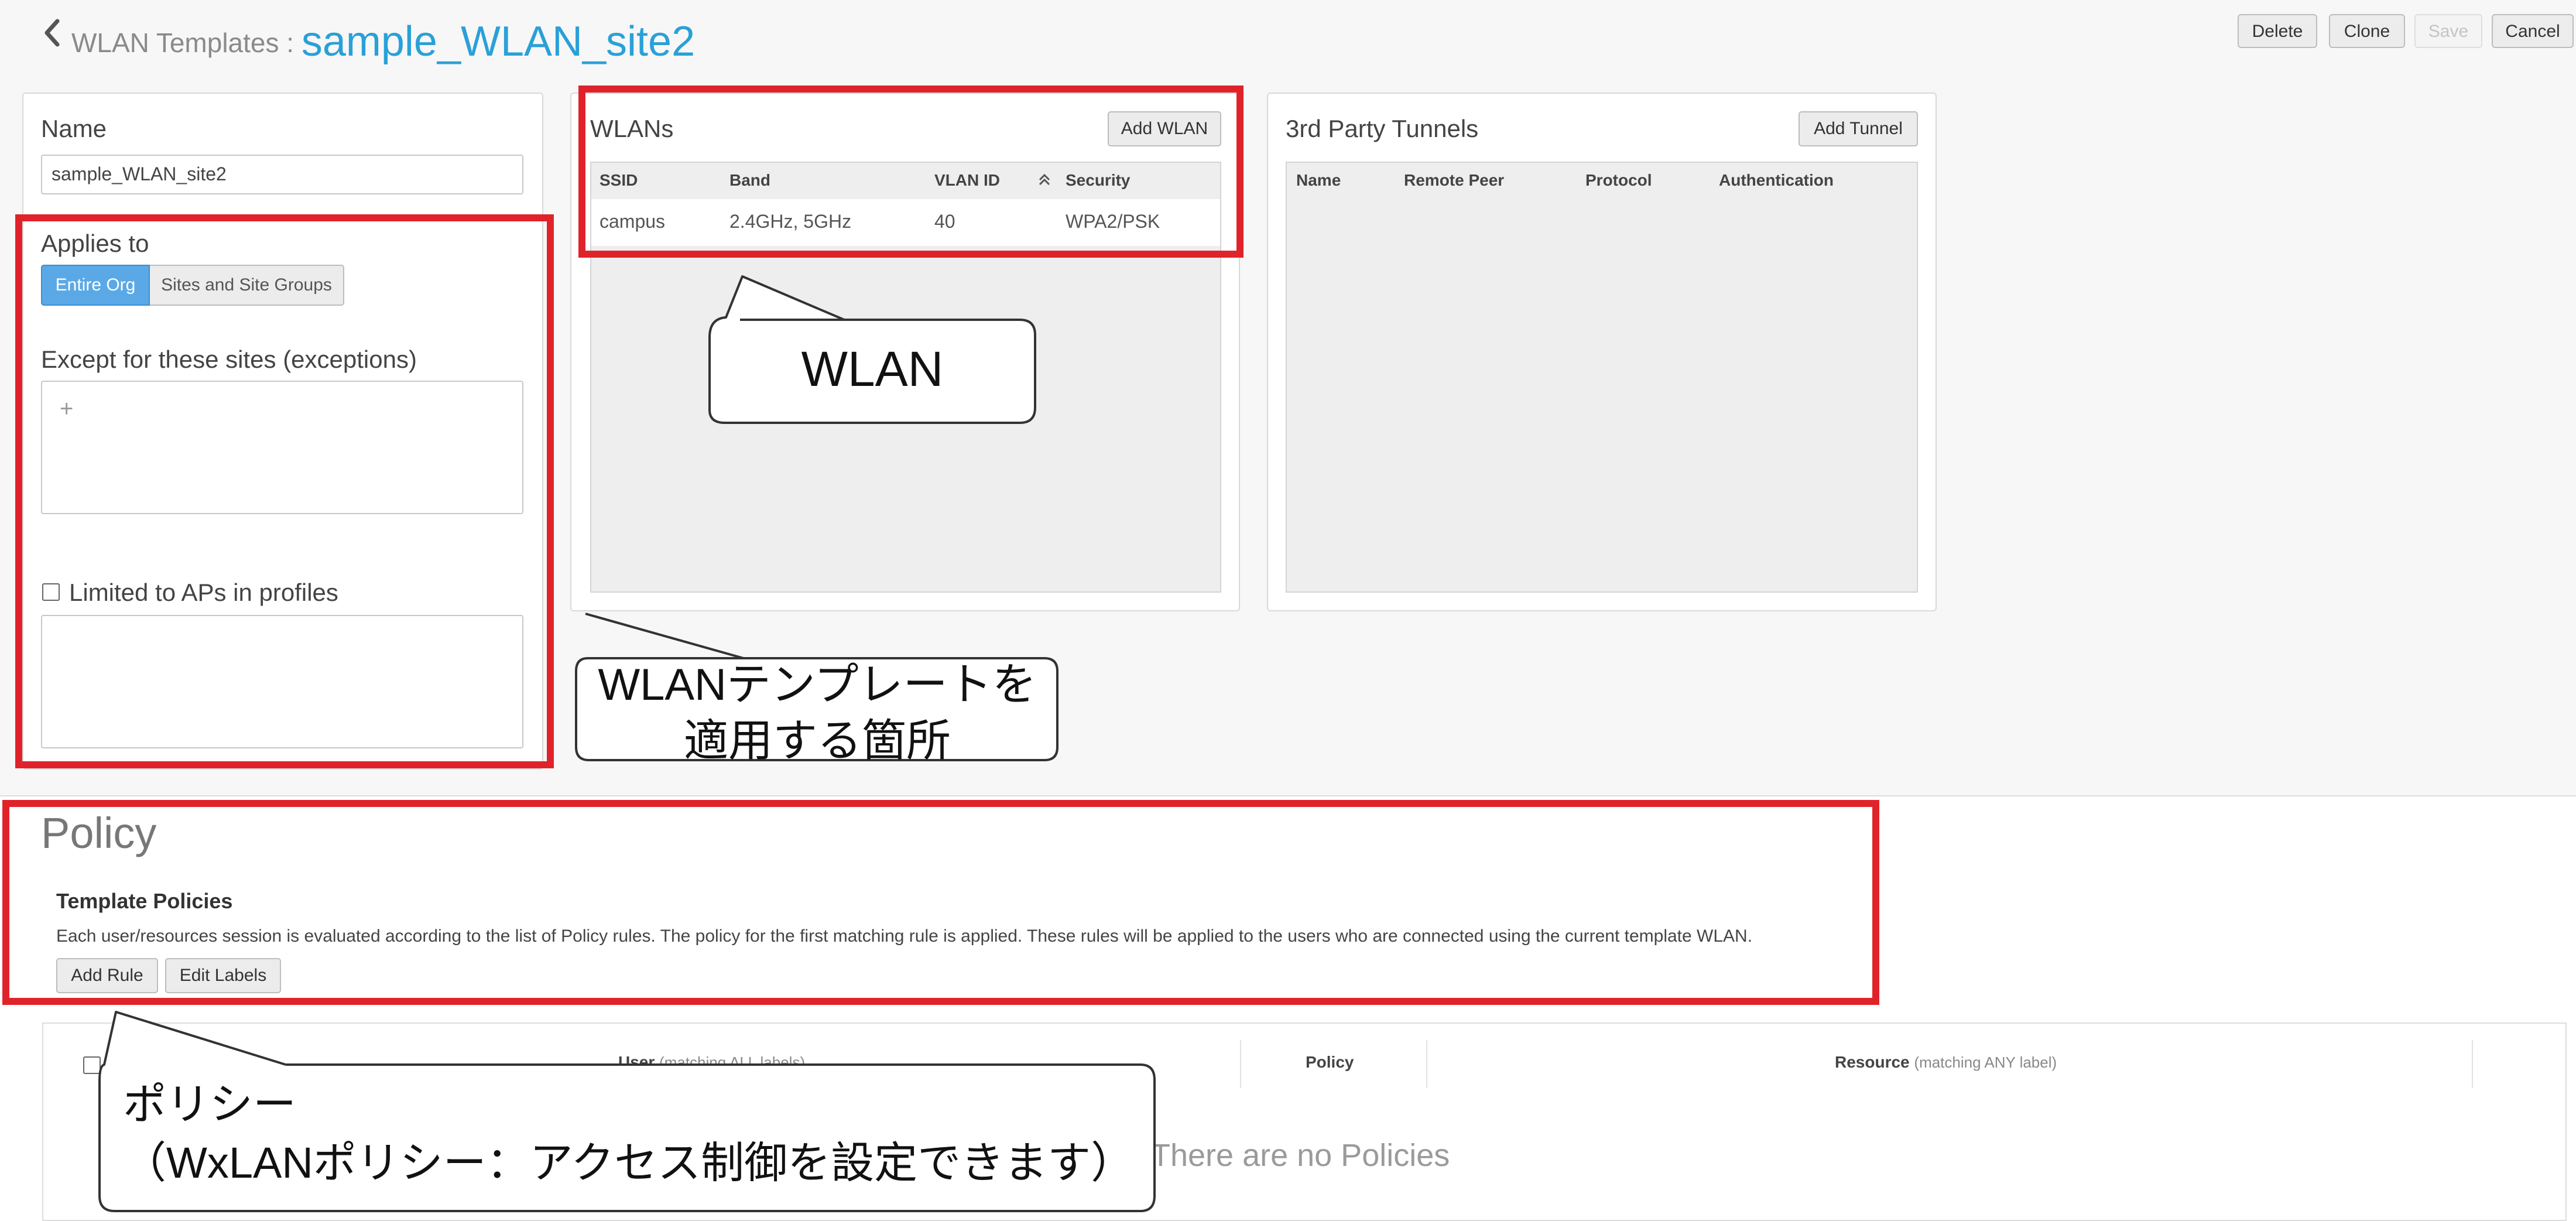 This screenshot has height=1221, width=2576. I want to click on breadcrumb: WLAN Templates : sample_WLAN_site2, so click(383, 39).